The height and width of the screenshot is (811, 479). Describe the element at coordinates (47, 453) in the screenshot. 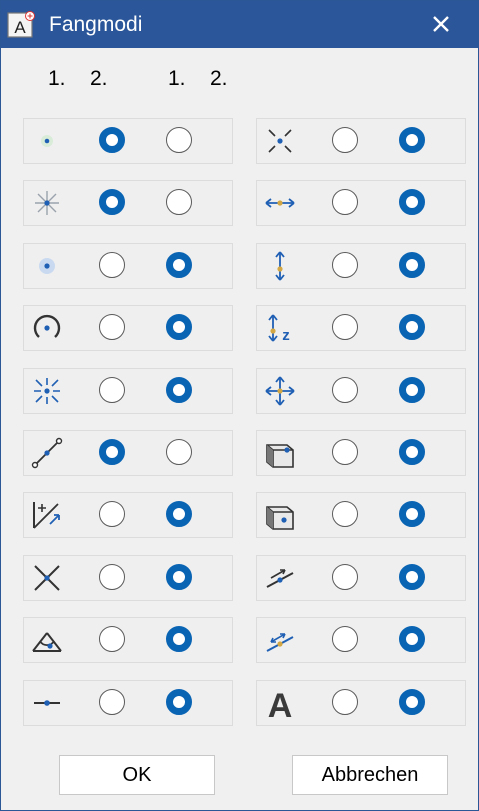

I see `snap-line-midpoint-icon` at that location.